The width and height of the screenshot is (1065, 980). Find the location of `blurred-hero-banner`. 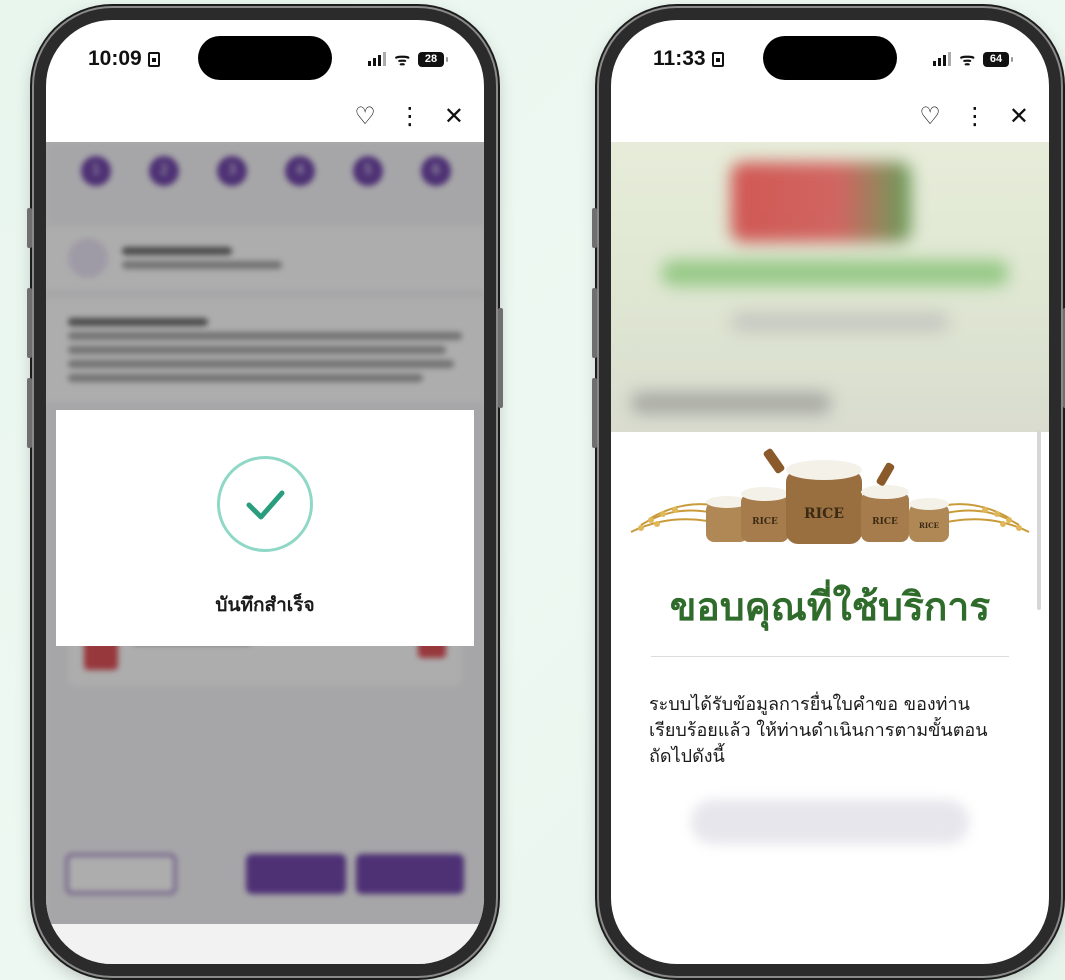

blurred-hero-banner is located at coordinates (830, 287).